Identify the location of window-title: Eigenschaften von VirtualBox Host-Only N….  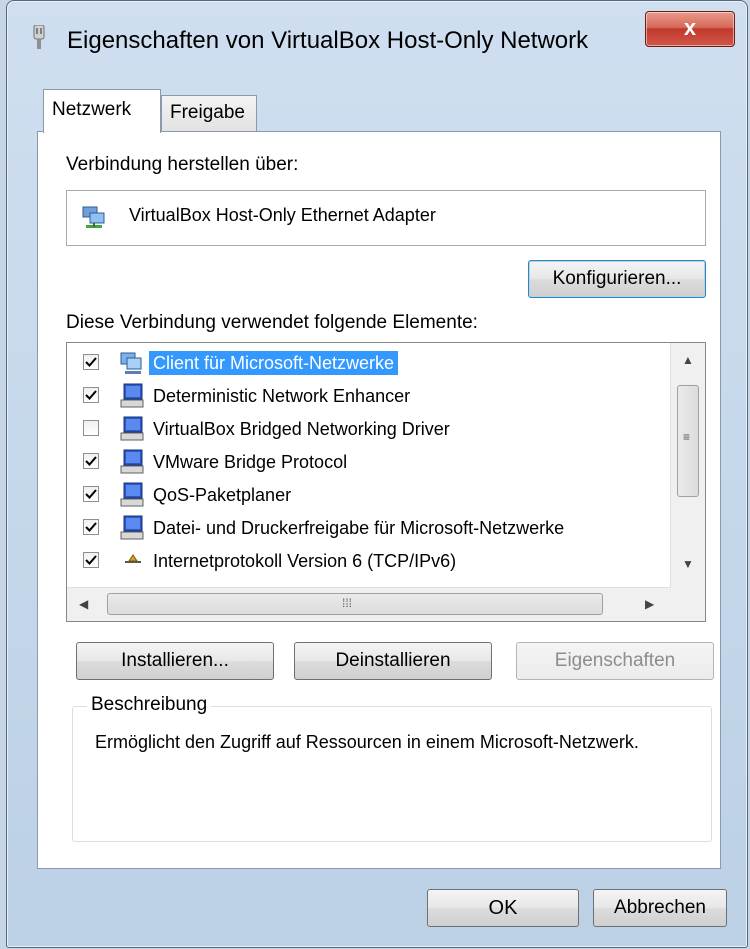
(328, 40).